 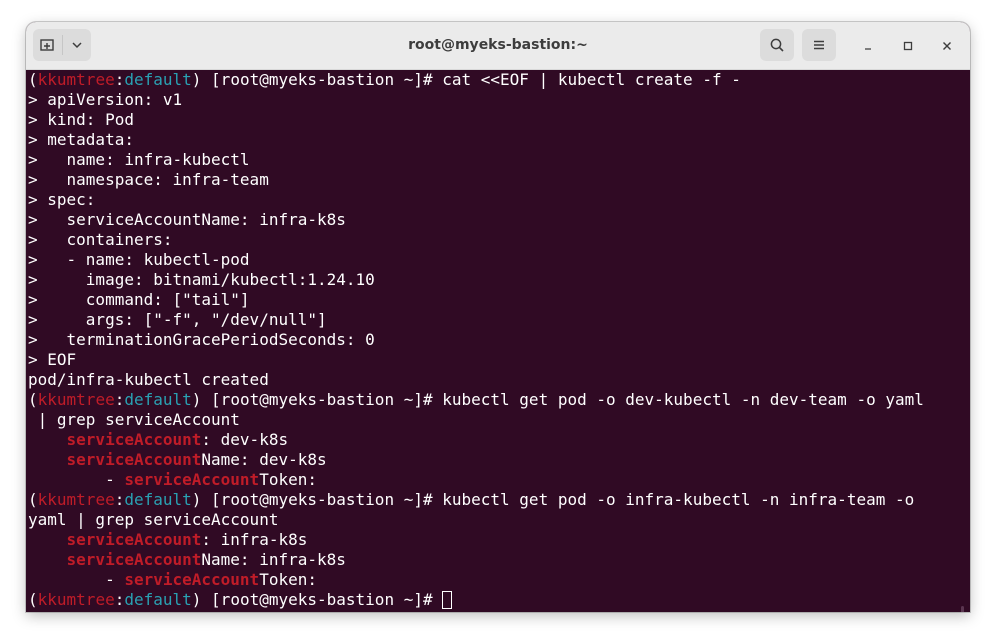 I want to click on heredoc-line: > apiVersion: v1, so click(x=105, y=99).